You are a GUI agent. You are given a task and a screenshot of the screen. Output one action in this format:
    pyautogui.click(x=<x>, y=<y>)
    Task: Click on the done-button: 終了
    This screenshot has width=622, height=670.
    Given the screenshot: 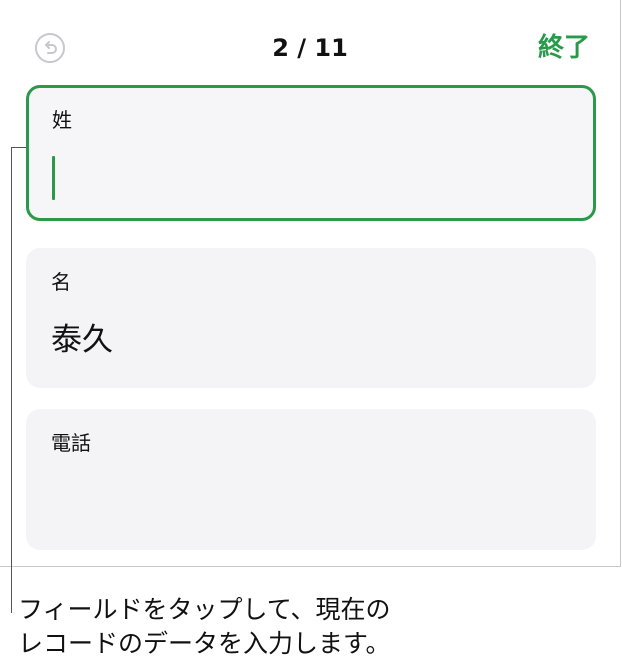 What is the action you would take?
    pyautogui.click(x=564, y=48)
    